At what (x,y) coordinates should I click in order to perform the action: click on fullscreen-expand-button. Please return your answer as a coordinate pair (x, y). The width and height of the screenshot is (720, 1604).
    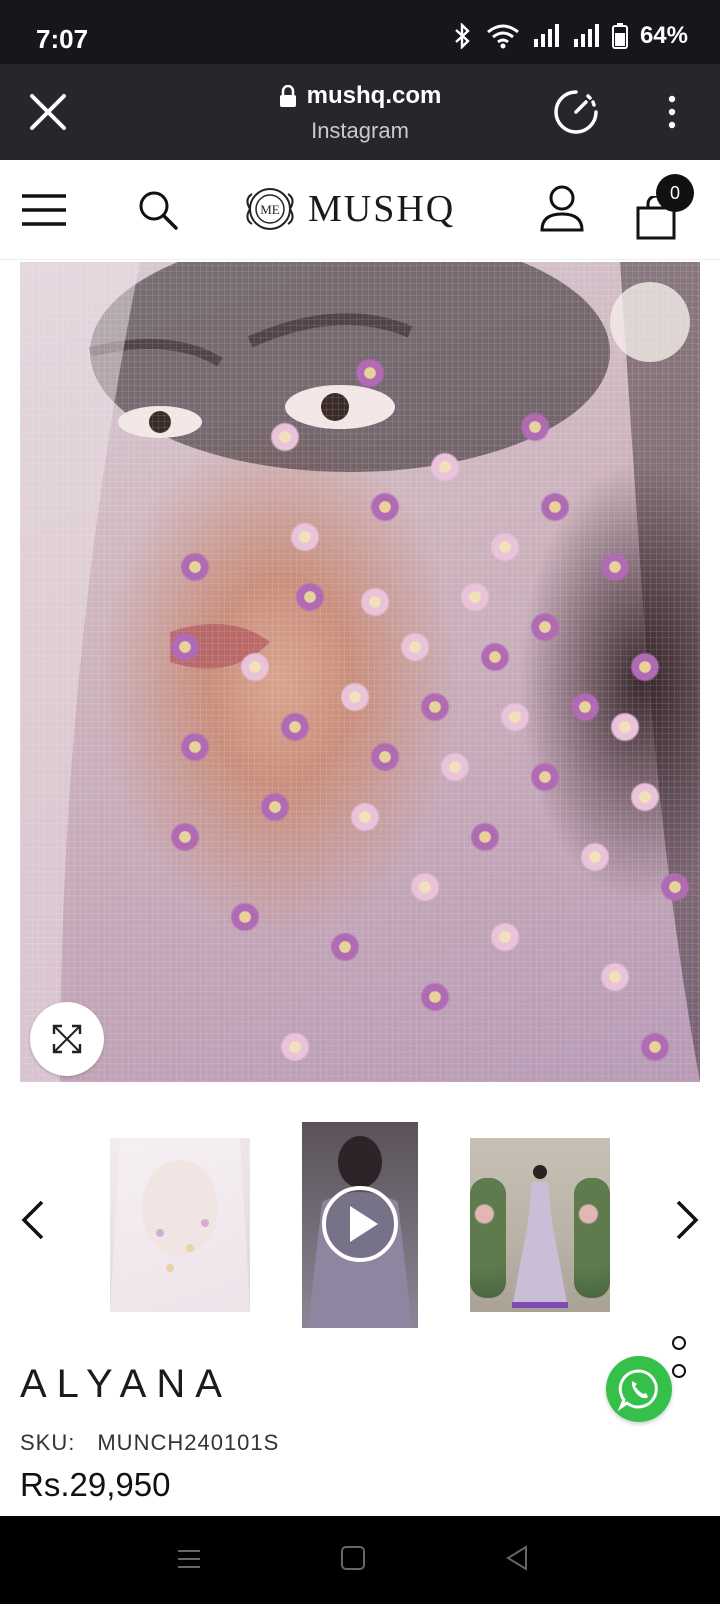
    Looking at the image, I should click on (67, 1039).